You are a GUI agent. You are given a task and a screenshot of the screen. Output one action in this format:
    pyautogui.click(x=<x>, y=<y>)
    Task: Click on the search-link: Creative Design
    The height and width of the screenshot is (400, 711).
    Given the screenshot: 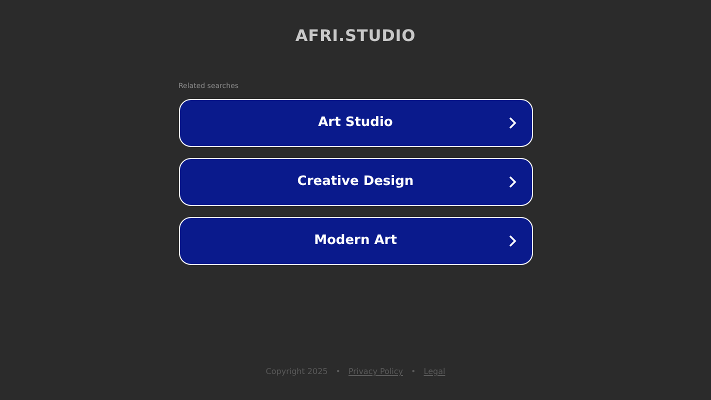 What is the action you would take?
    pyautogui.click(x=355, y=182)
    